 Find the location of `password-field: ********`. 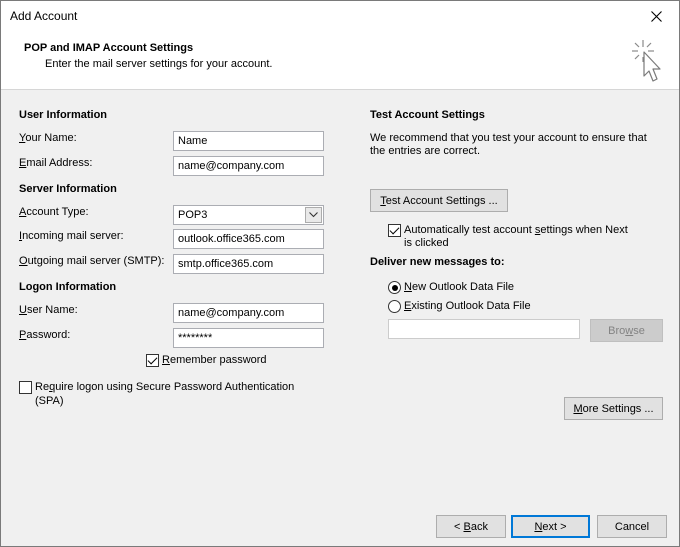

password-field: ******** is located at coordinates (248, 338).